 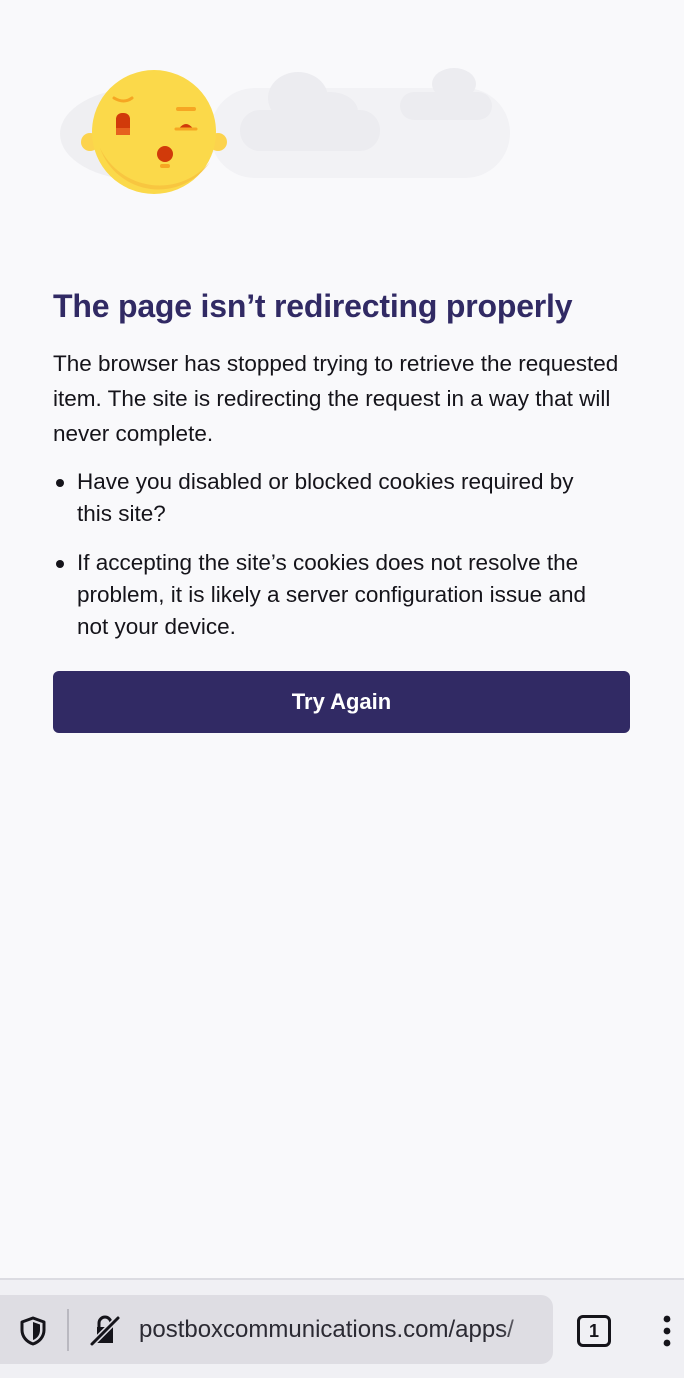 I want to click on url-text: postboxcommunications.com/apps/, so click(x=344, y=1330).